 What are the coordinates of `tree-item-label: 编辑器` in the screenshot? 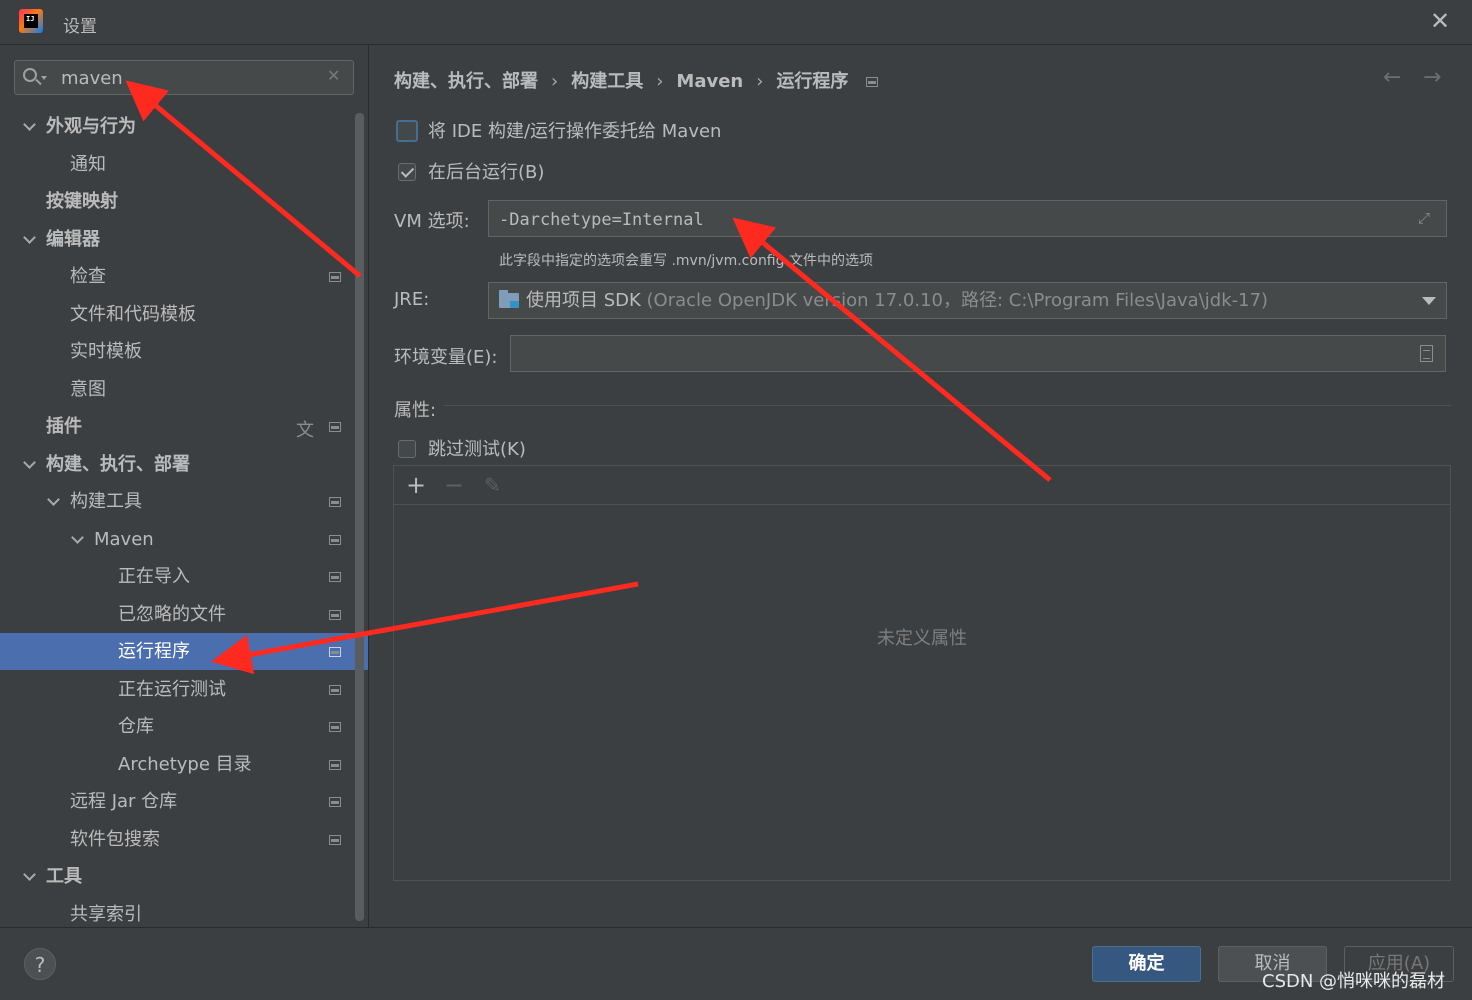 It's located at (73, 239).